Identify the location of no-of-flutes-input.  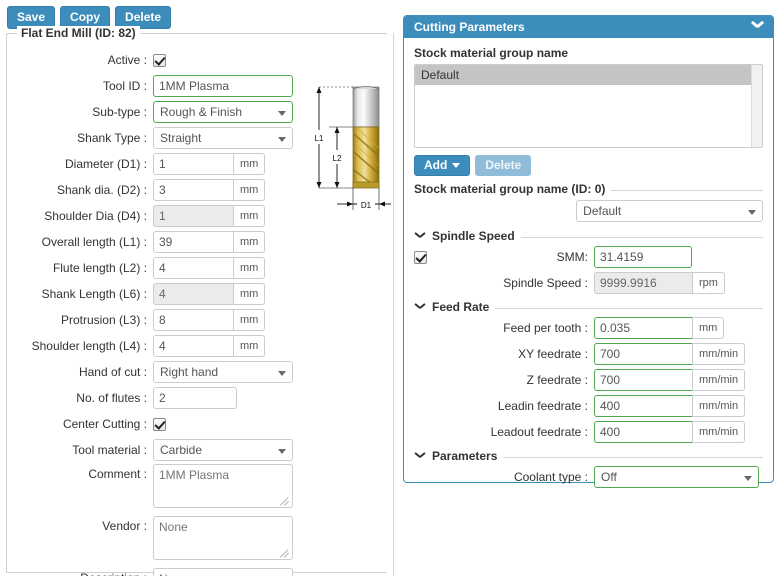
(195, 398).